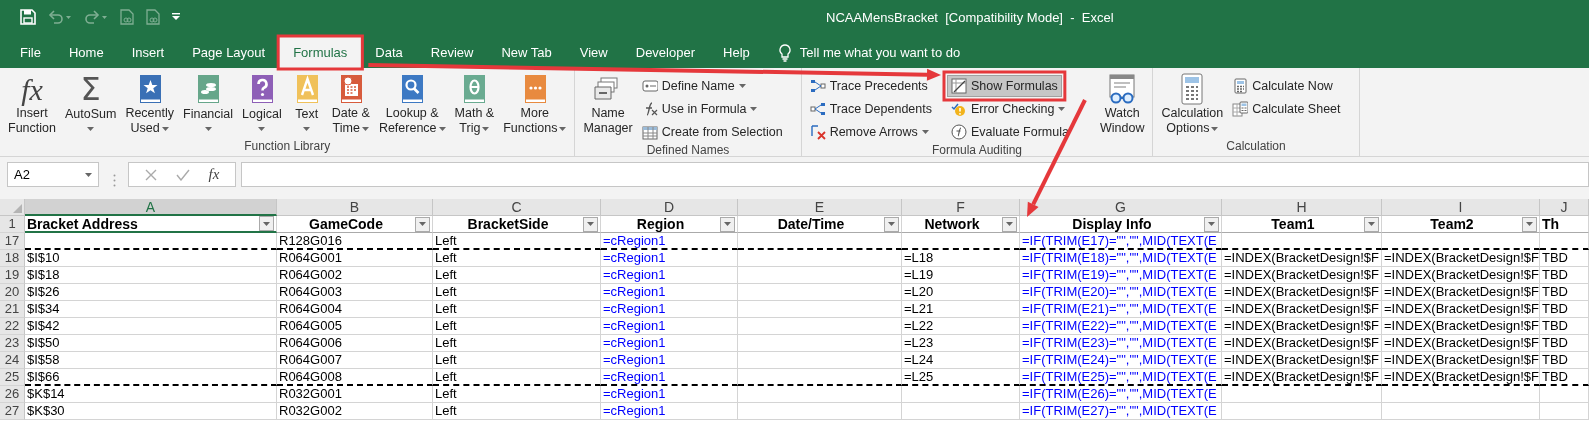 The height and width of the screenshot is (432, 1589). Describe the element at coordinates (915, 174) in the screenshot. I see `formula-field` at that location.